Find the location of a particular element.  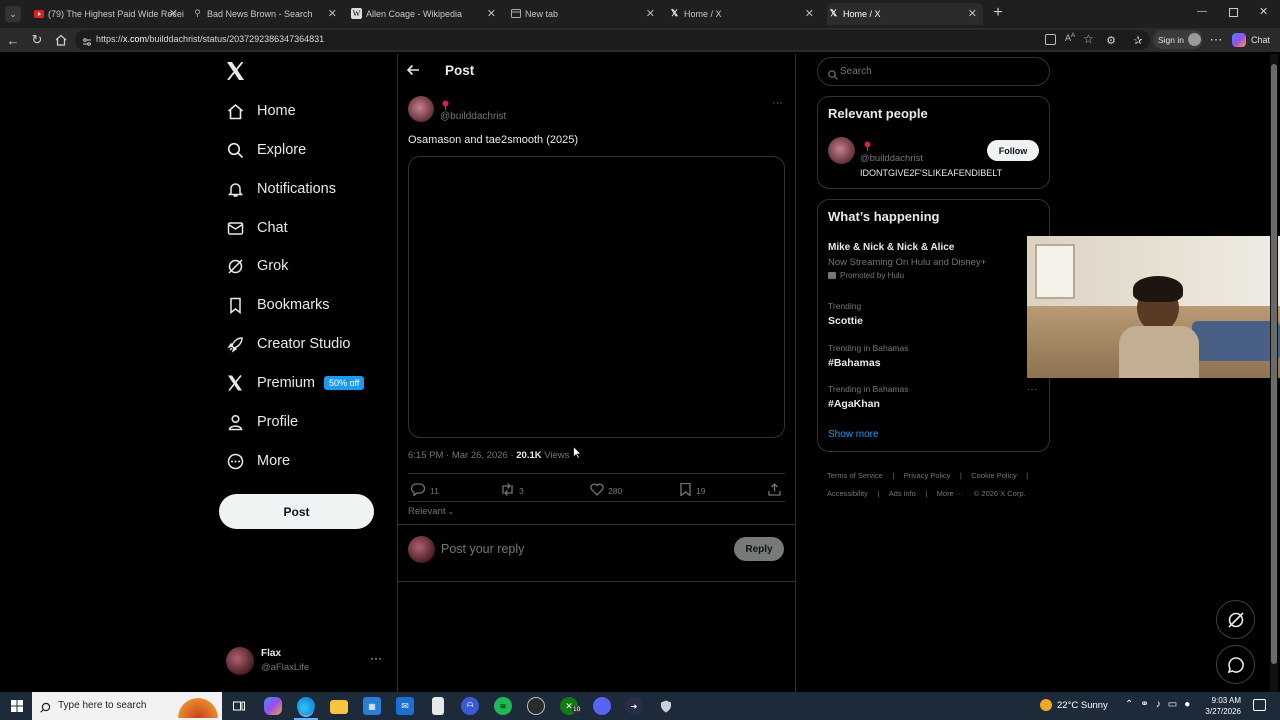

trend-item: Trending in Bahamas #Bahamas is located at coordinates (933, 356).